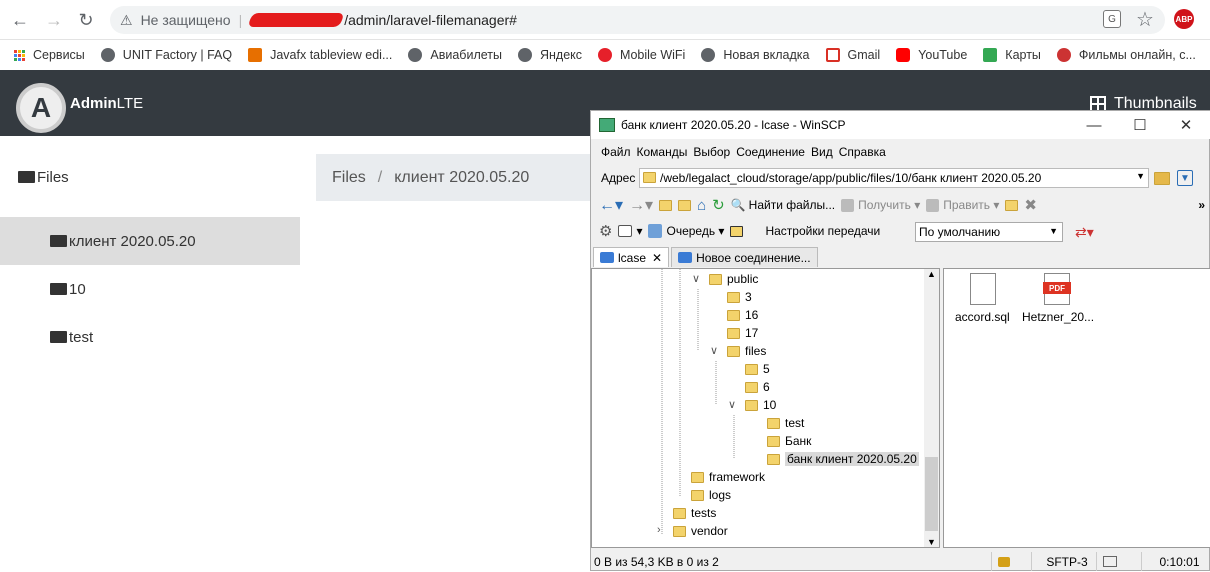 Image resolution: width=1210 pixels, height=572 pixels. What do you see at coordinates (1140, 125) in the screenshot?
I see `maximize-icon: ☐` at bounding box center [1140, 125].